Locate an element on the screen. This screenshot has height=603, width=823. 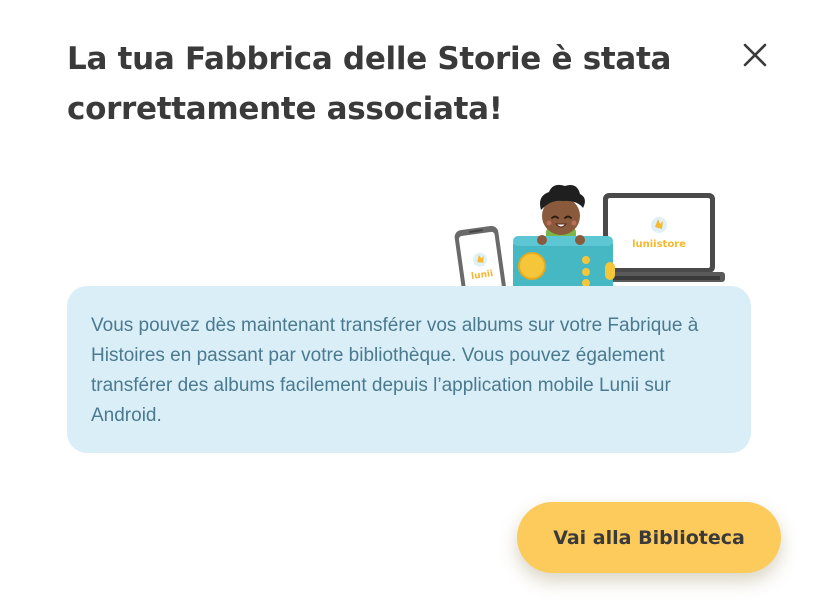
close-button is located at coordinates (755, 55).